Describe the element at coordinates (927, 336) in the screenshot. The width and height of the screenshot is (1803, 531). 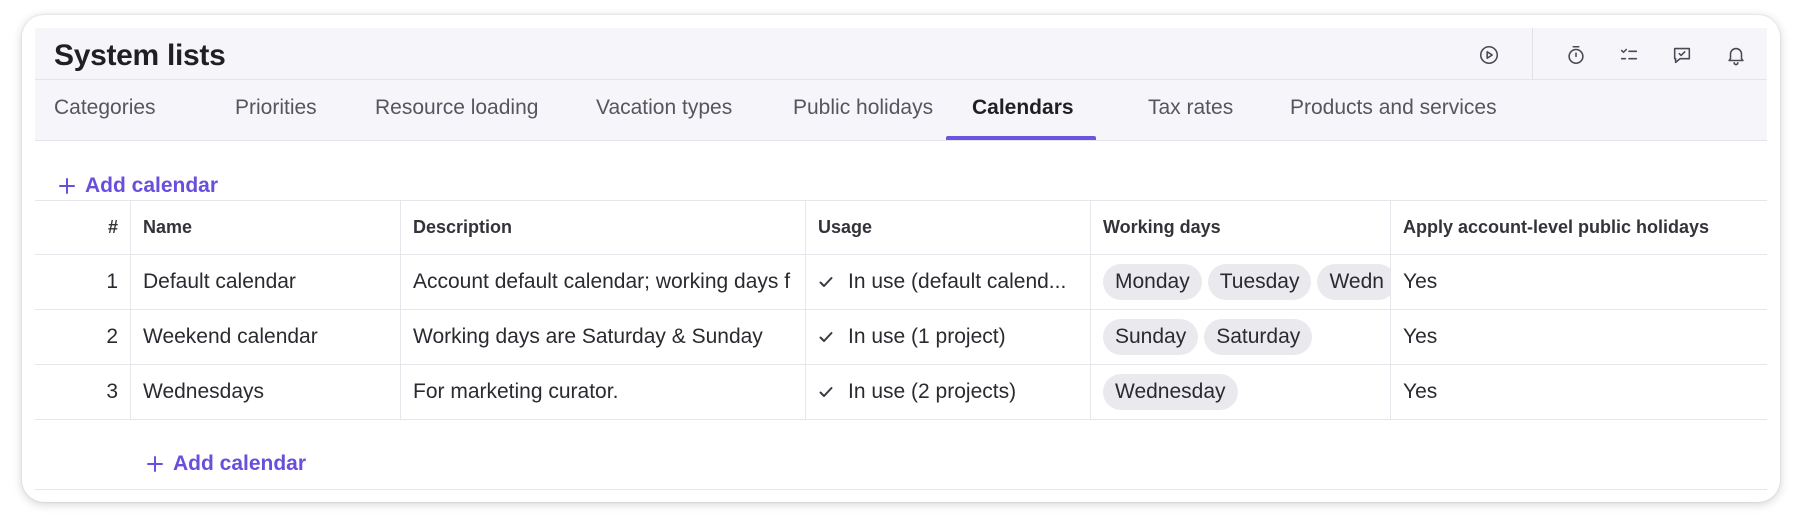
I see `usage-text: In use (1 project)` at that location.